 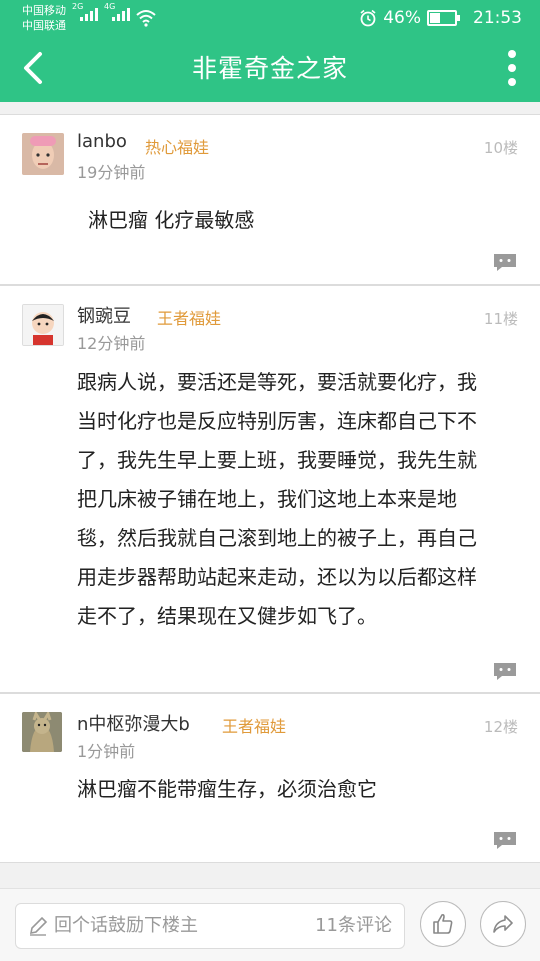 What do you see at coordinates (270, 18) in the screenshot?
I see `status-bar: 中国移动 中国联通 2G 4G 46% 21:53` at bounding box center [270, 18].